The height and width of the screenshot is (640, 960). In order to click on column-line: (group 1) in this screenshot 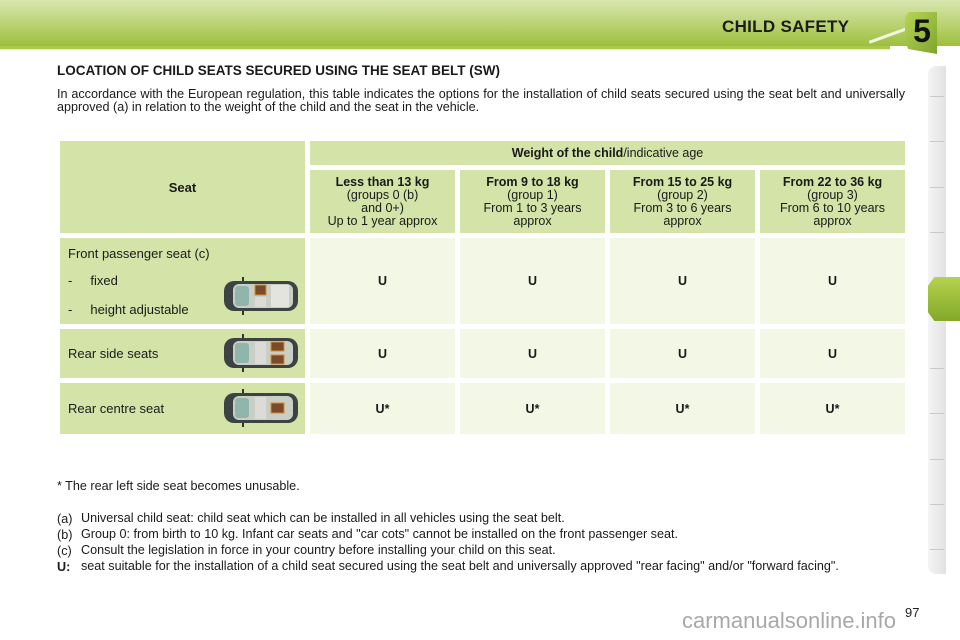, I will do `click(532, 194)`.